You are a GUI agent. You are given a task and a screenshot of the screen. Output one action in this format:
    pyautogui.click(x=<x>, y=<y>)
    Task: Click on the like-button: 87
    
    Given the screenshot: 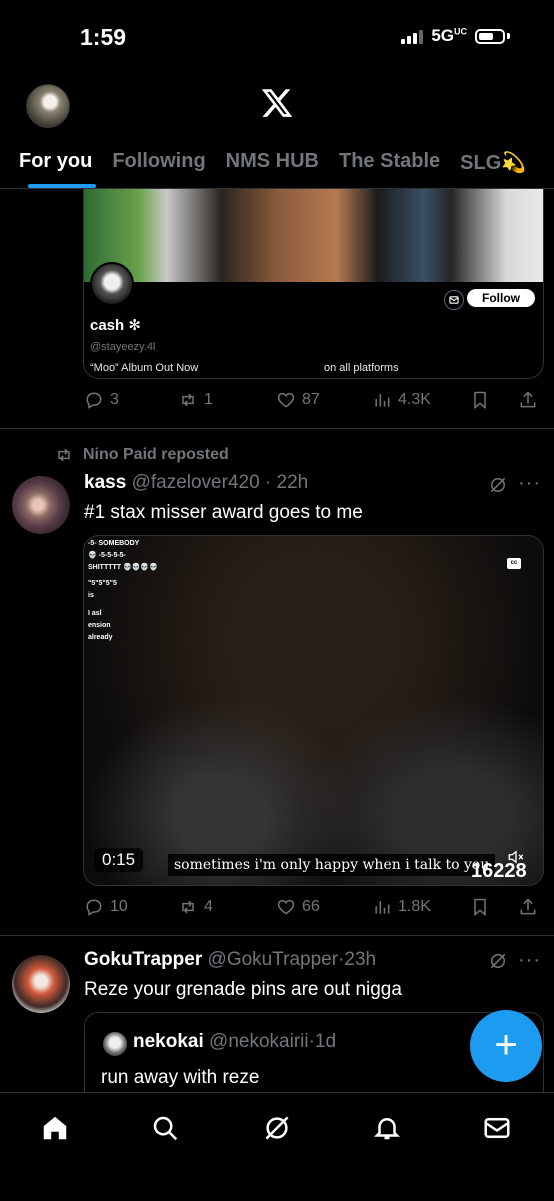 What is the action you would take?
    pyautogui.click(x=298, y=400)
    